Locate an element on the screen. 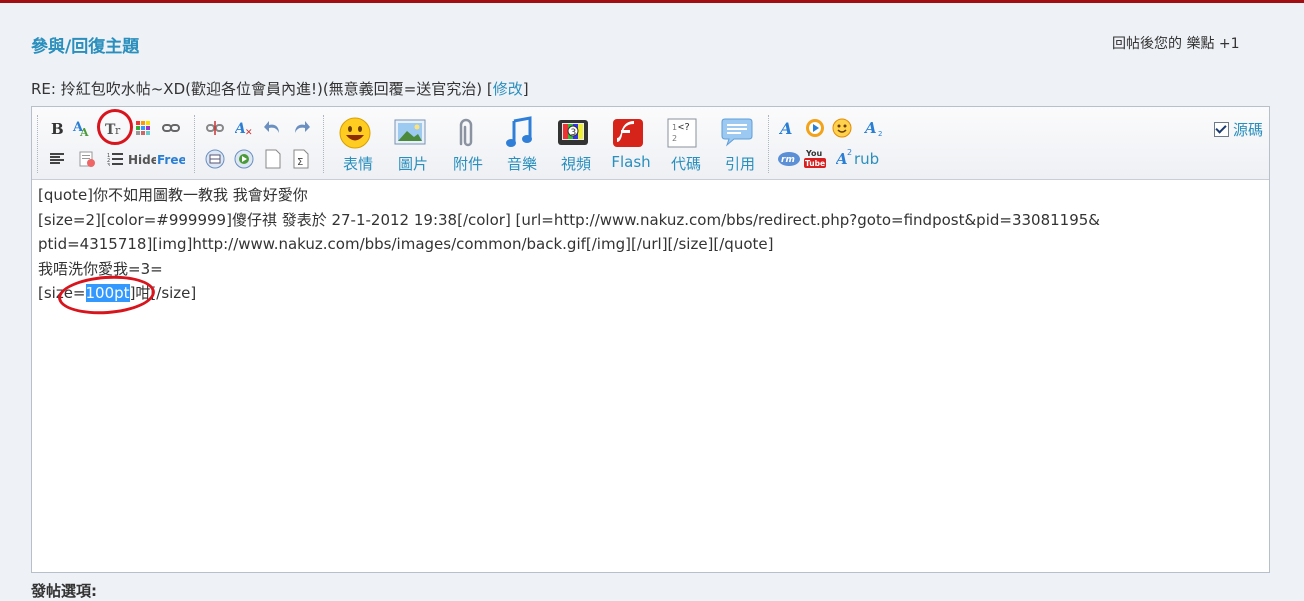 Image resolution: width=1304 pixels, height=601 pixels. remove-format-icon: A ✕ is located at coordinates (244, 128).